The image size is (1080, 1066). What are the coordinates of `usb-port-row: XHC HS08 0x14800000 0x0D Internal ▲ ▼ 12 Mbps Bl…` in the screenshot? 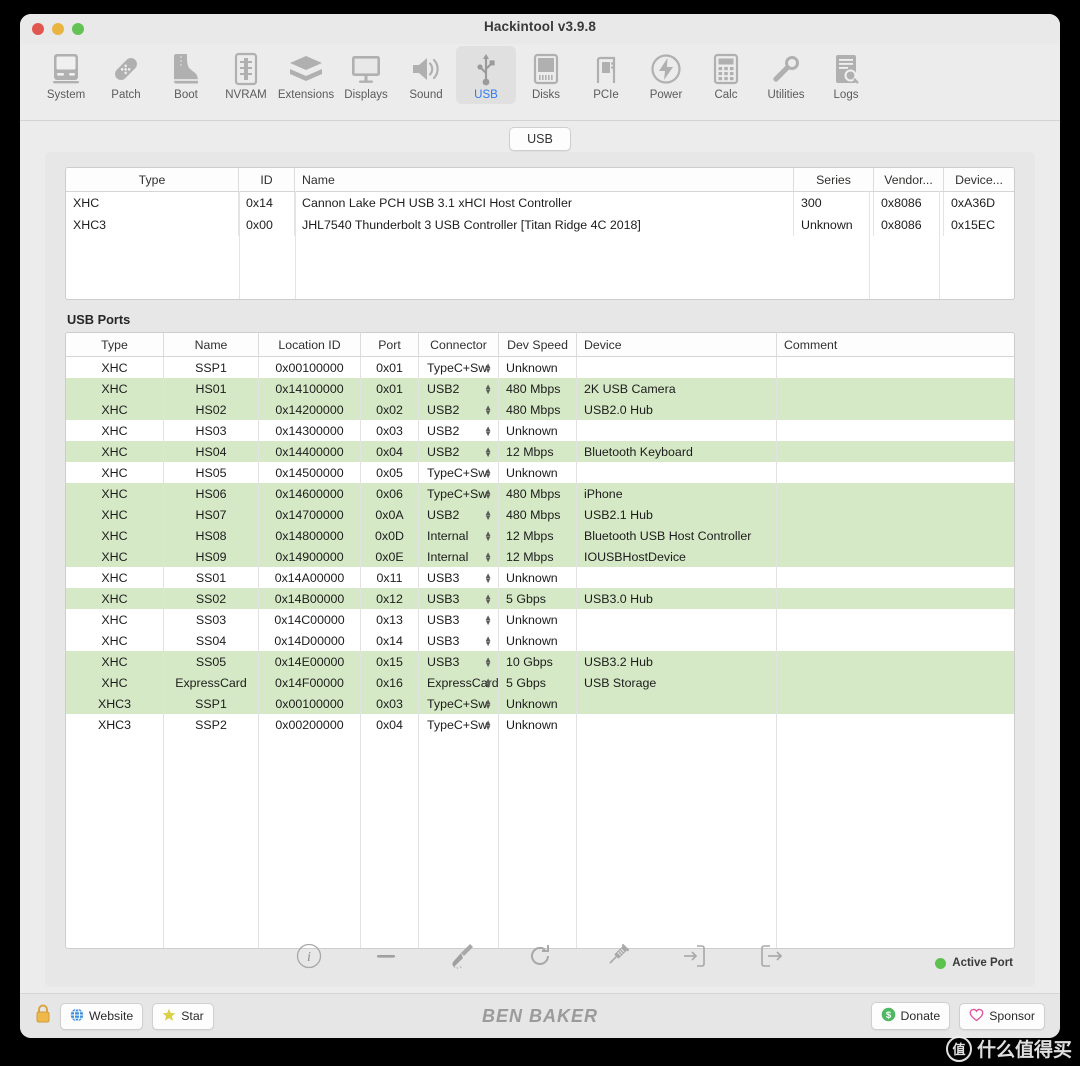 It's located at (540, 535).